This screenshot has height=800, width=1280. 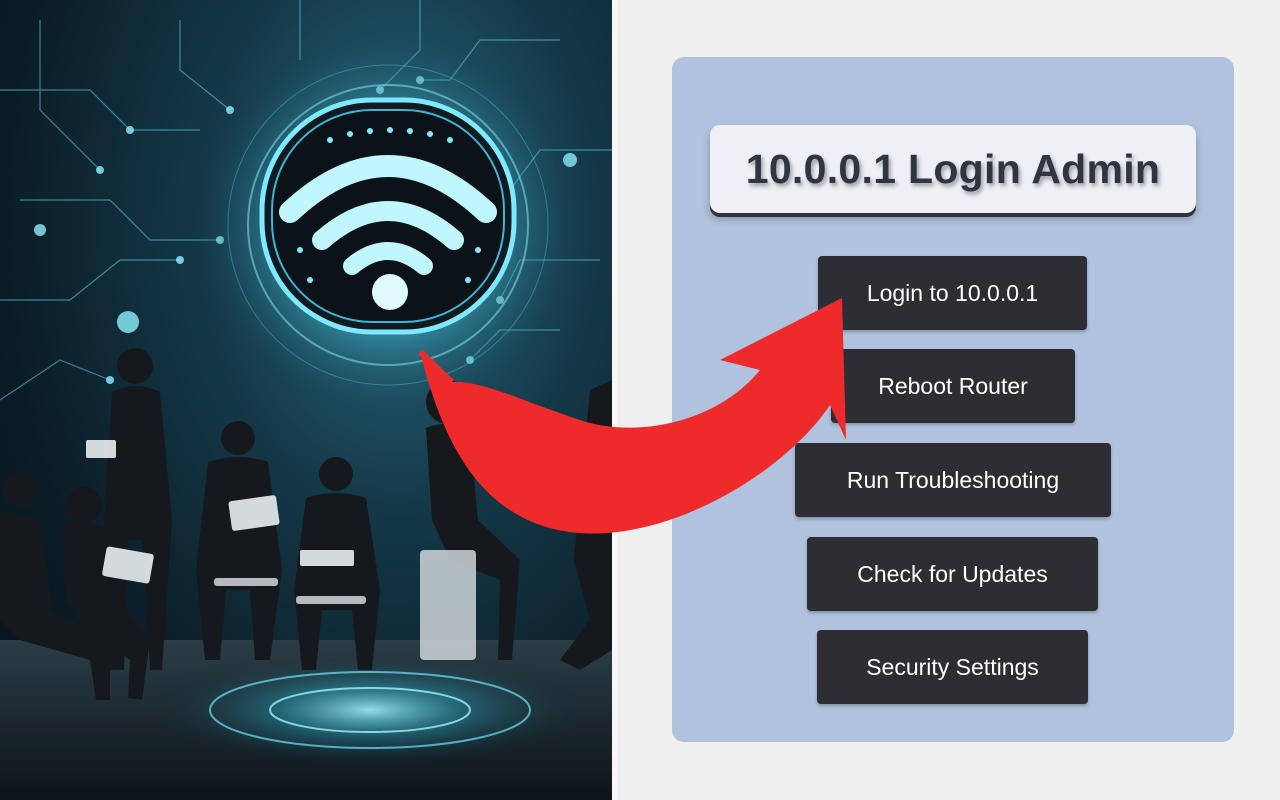 I want to click on reboot-router-button: Reboot Router, so click(x=953, y=386).